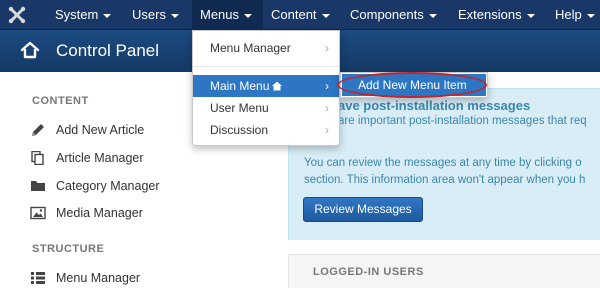  Describe the element at coordinates (412, 85) in the screenshot. I see `annotation-highlight-oval` at that location.